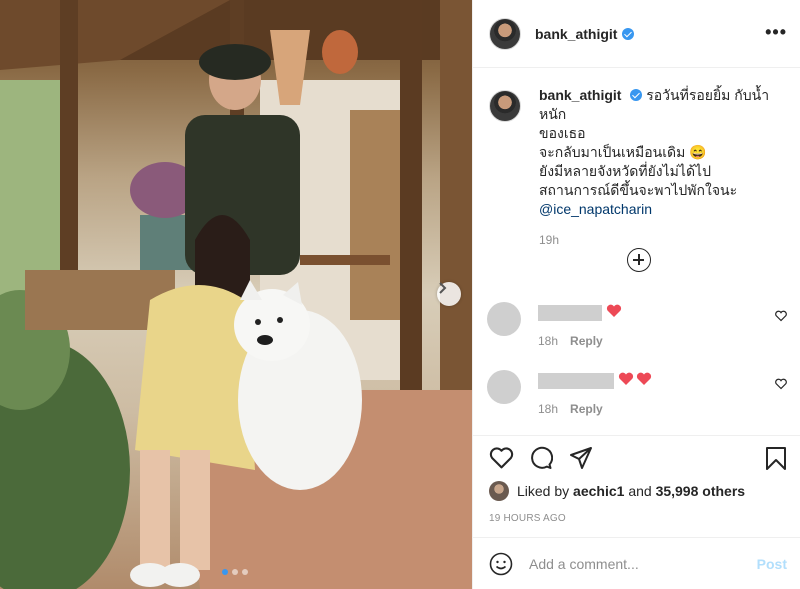  I want to click on action-bar, so click(636, 459).